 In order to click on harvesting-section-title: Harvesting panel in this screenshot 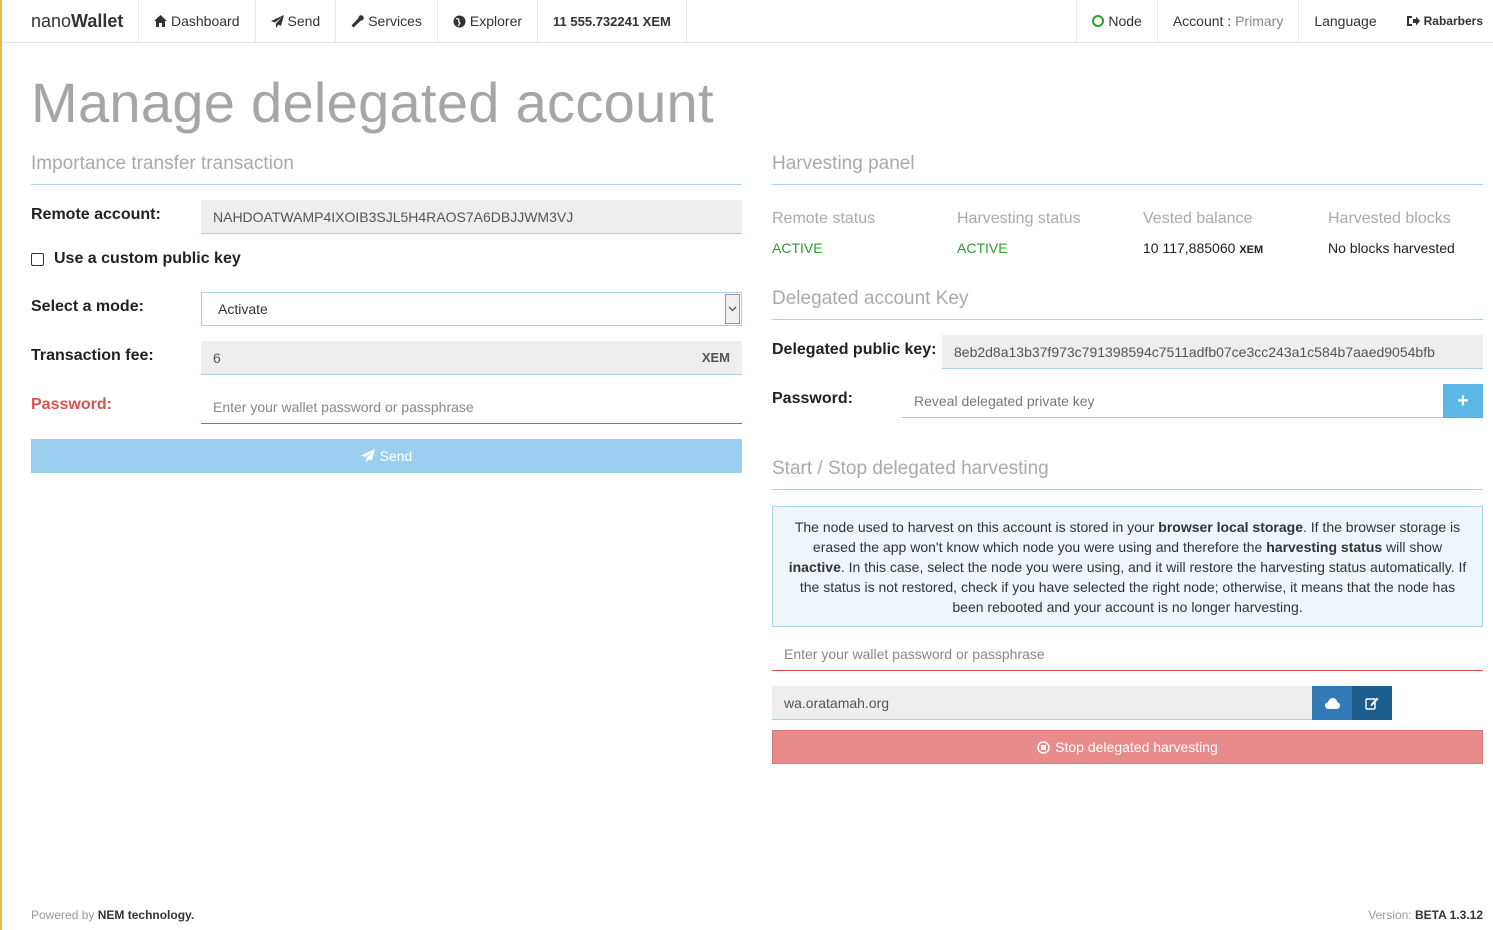, I will do `click(843, 163)`.